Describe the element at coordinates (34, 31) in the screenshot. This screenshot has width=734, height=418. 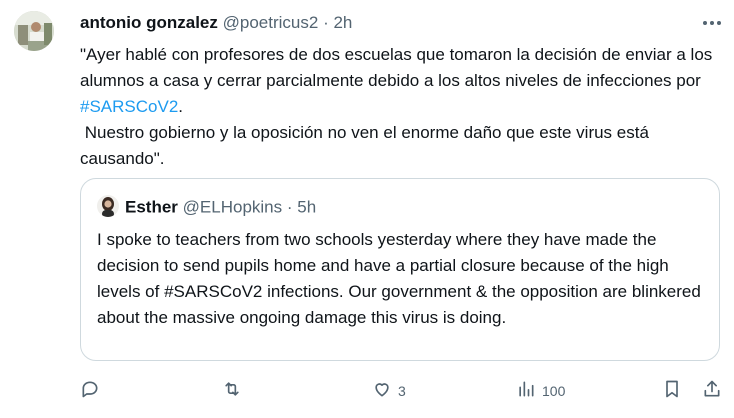
I see `author-avatar` at that location.